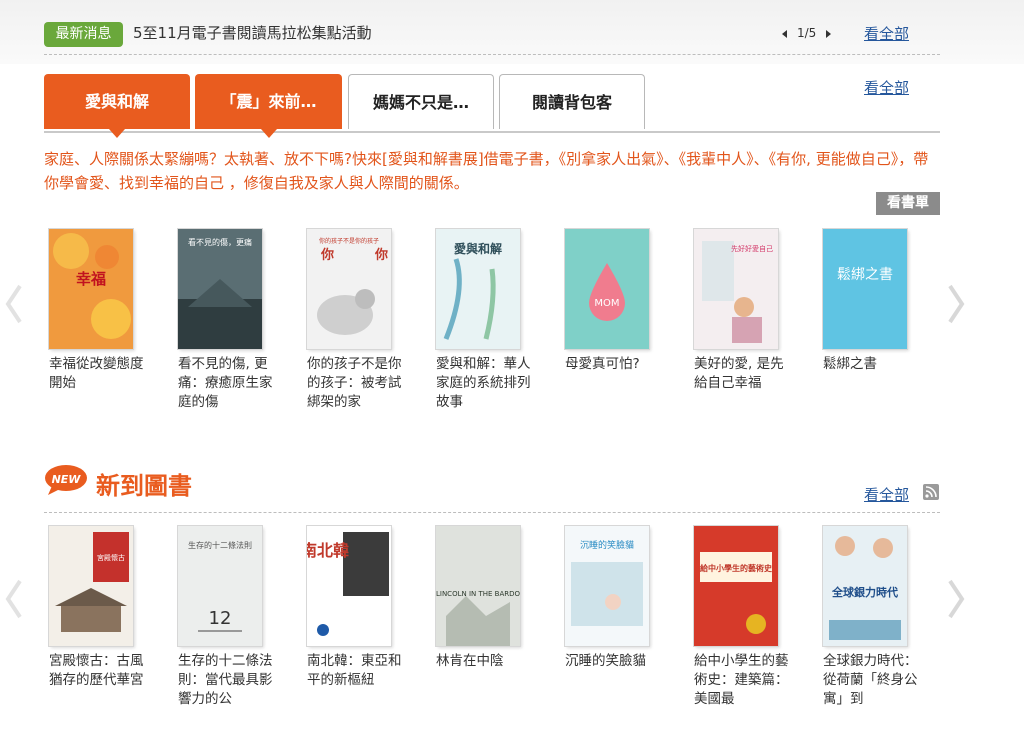  I want to click on book-title: 愛與和解：華人家庭的系統排列故事, so click(486, 383).